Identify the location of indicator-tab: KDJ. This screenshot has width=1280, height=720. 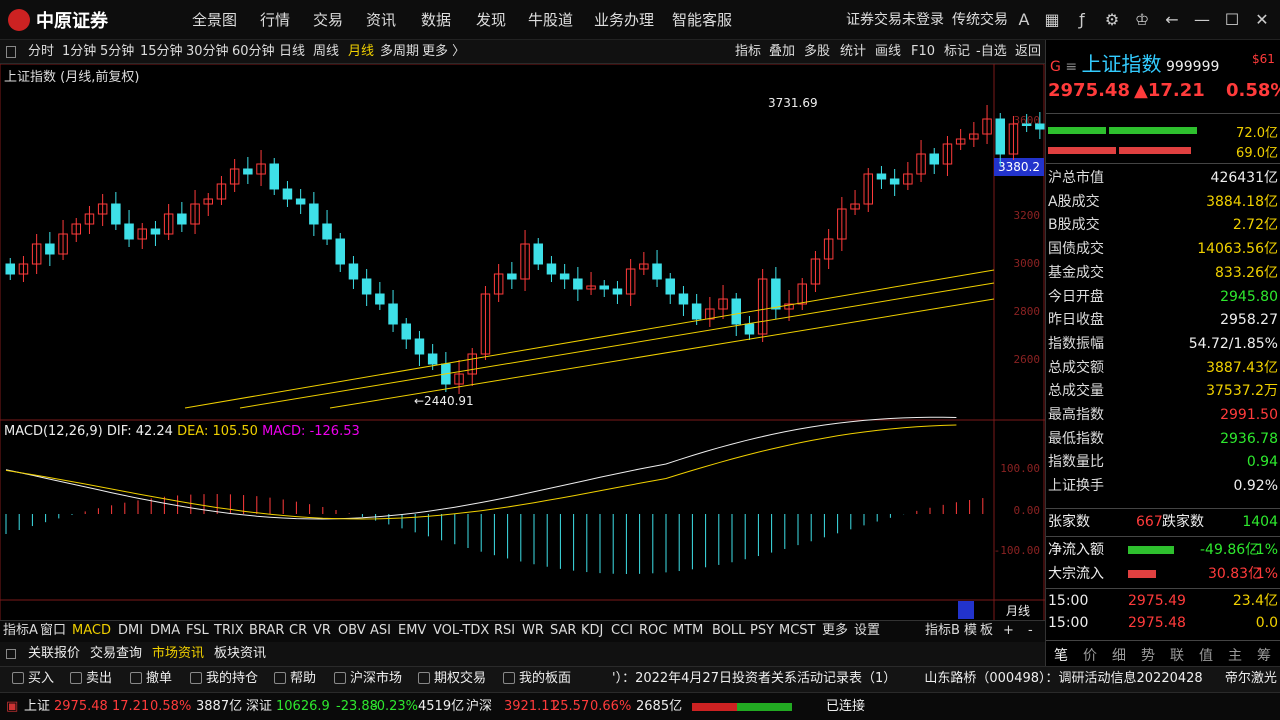
(592, 631).